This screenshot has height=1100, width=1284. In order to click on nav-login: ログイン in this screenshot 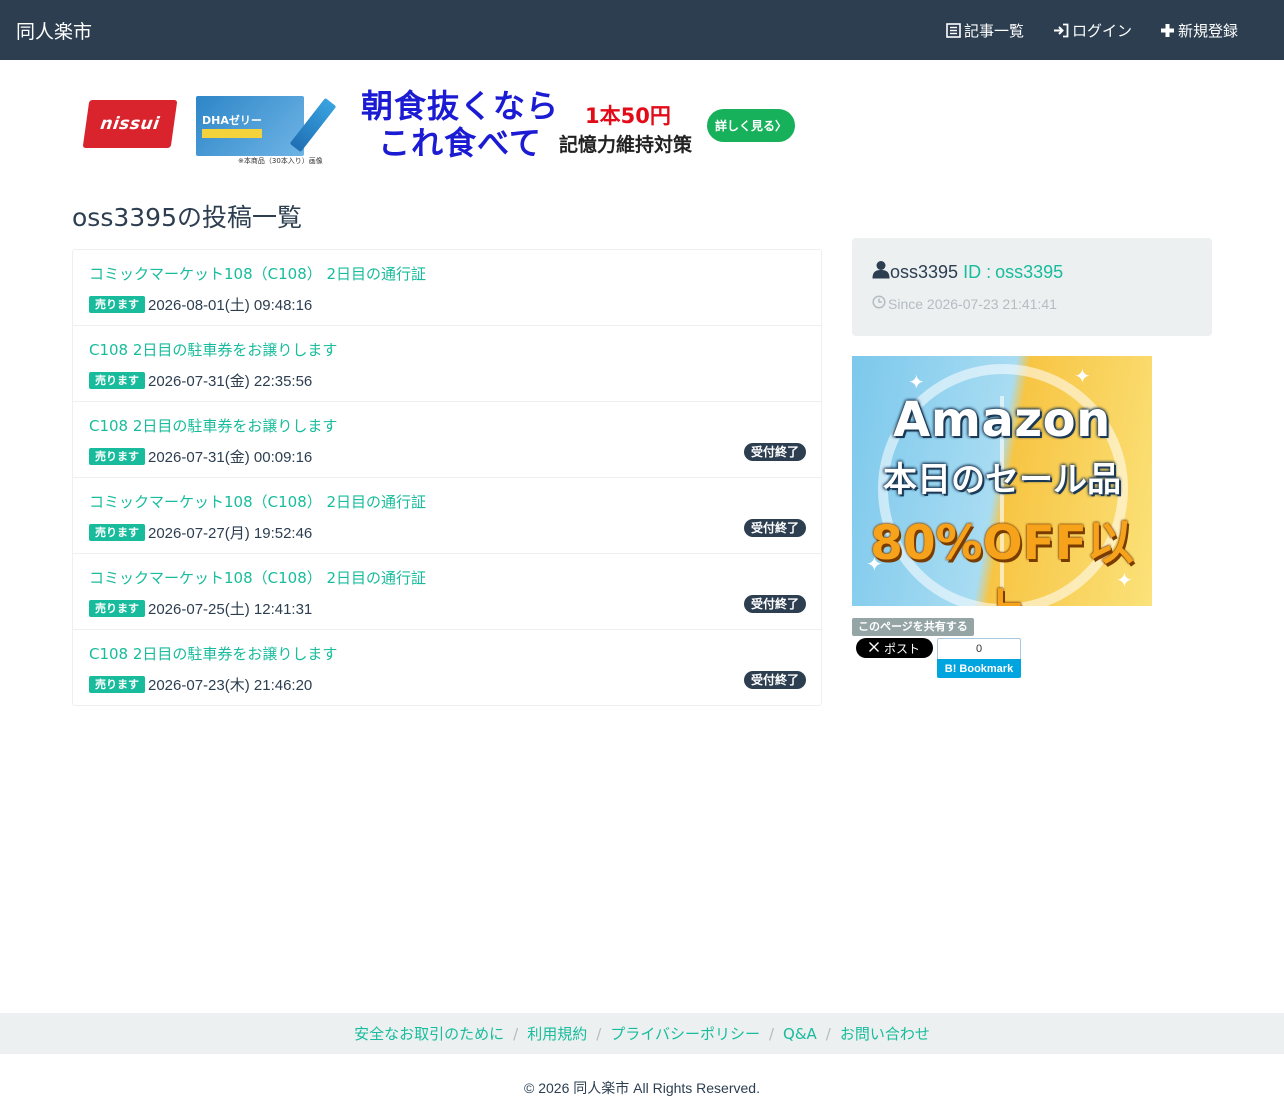, I will do `click(1092, 30)`.